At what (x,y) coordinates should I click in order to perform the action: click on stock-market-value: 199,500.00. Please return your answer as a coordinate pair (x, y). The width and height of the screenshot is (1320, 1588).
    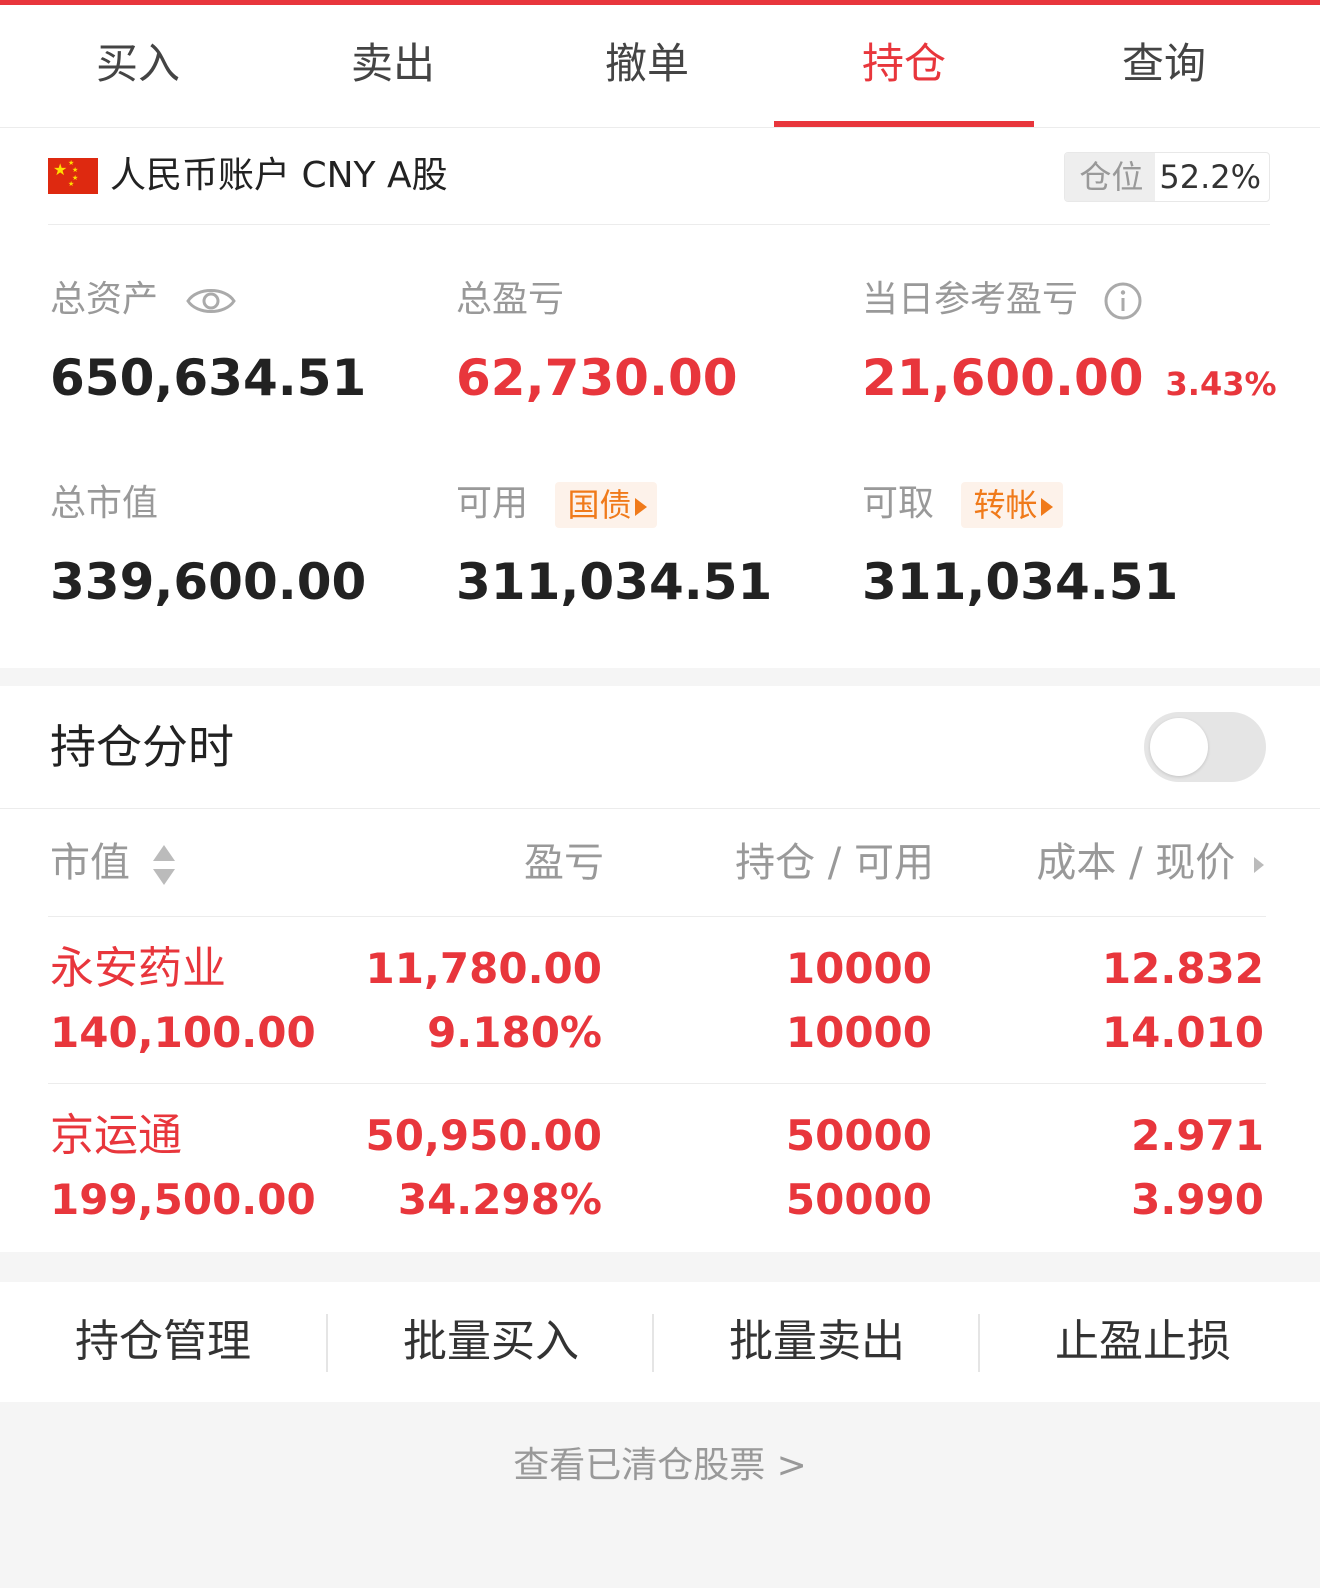
    Looking at the image, I should click on (183, 1199).